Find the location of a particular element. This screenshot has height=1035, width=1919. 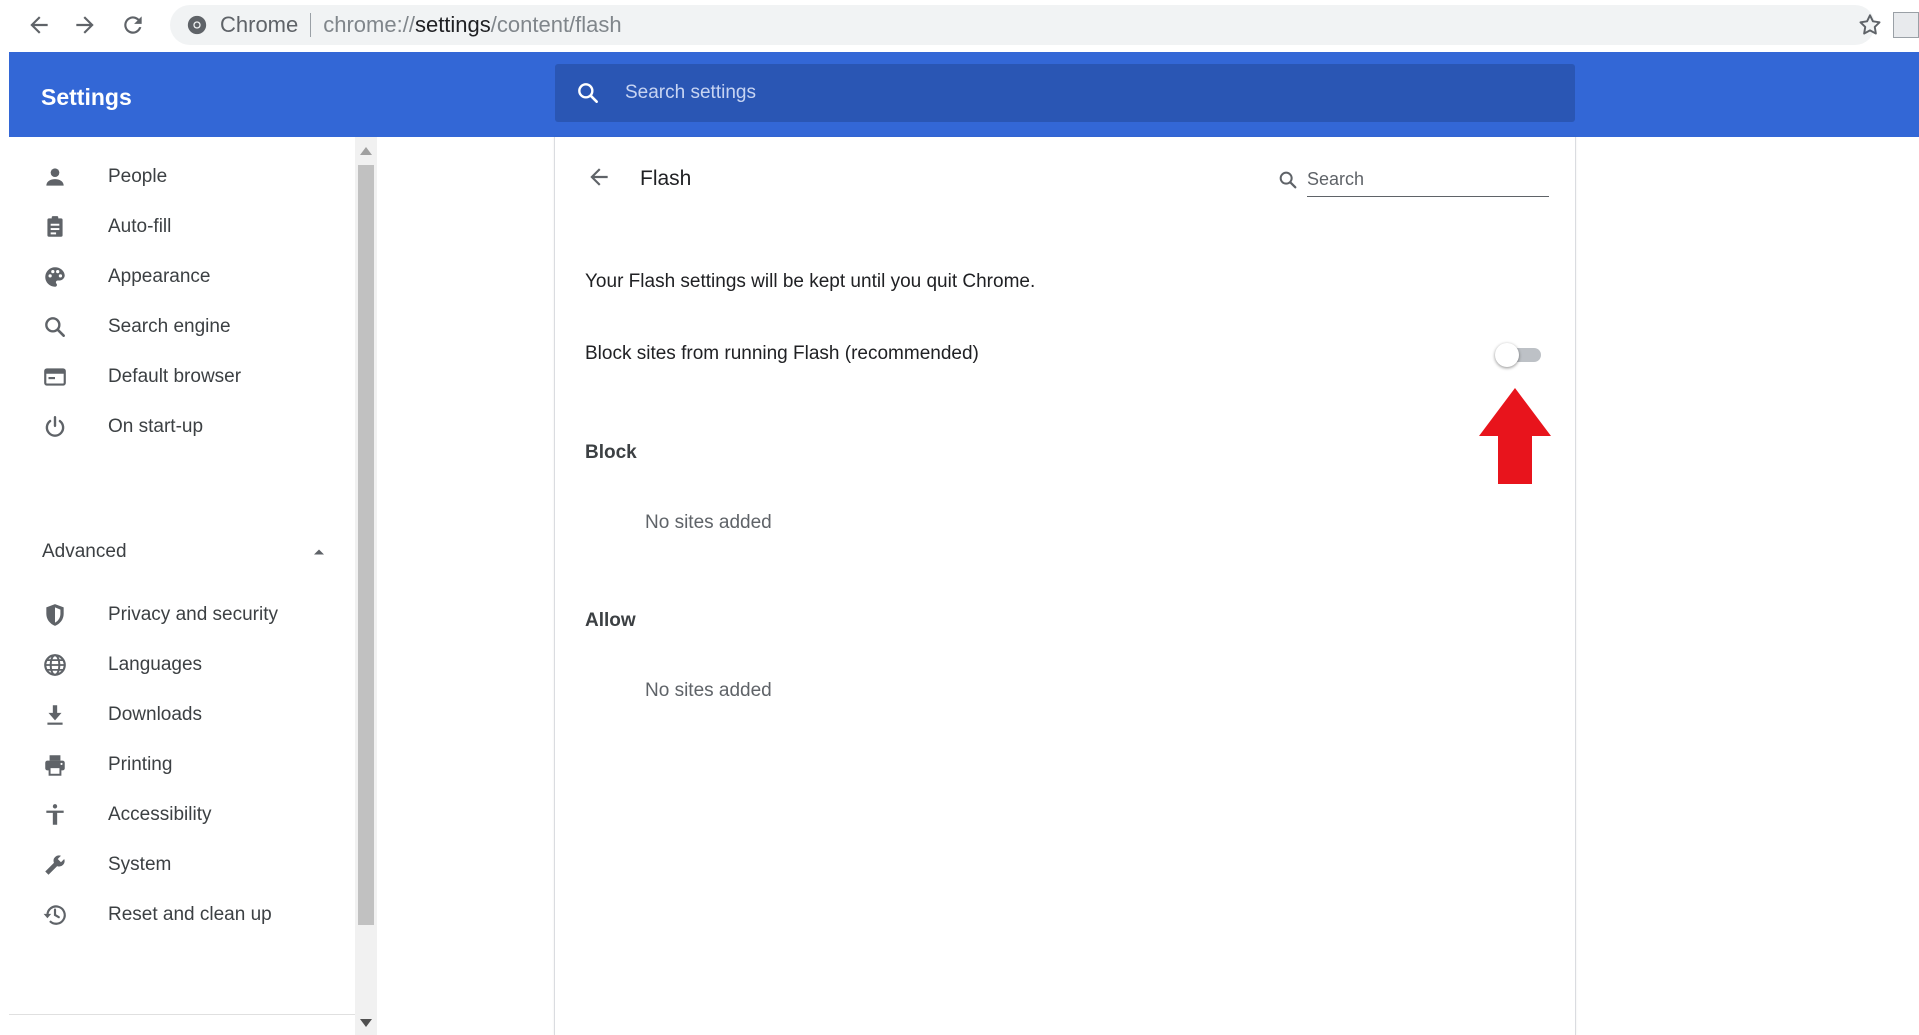

triangle-up-icon is located at coordinates (366, 151).